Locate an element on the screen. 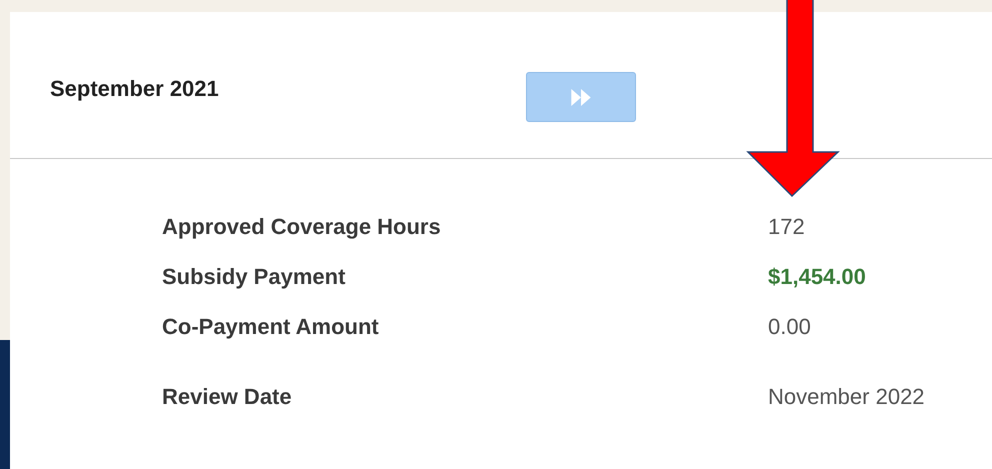  detail-value: $1,454.00 is located at coordinates (817, 277).